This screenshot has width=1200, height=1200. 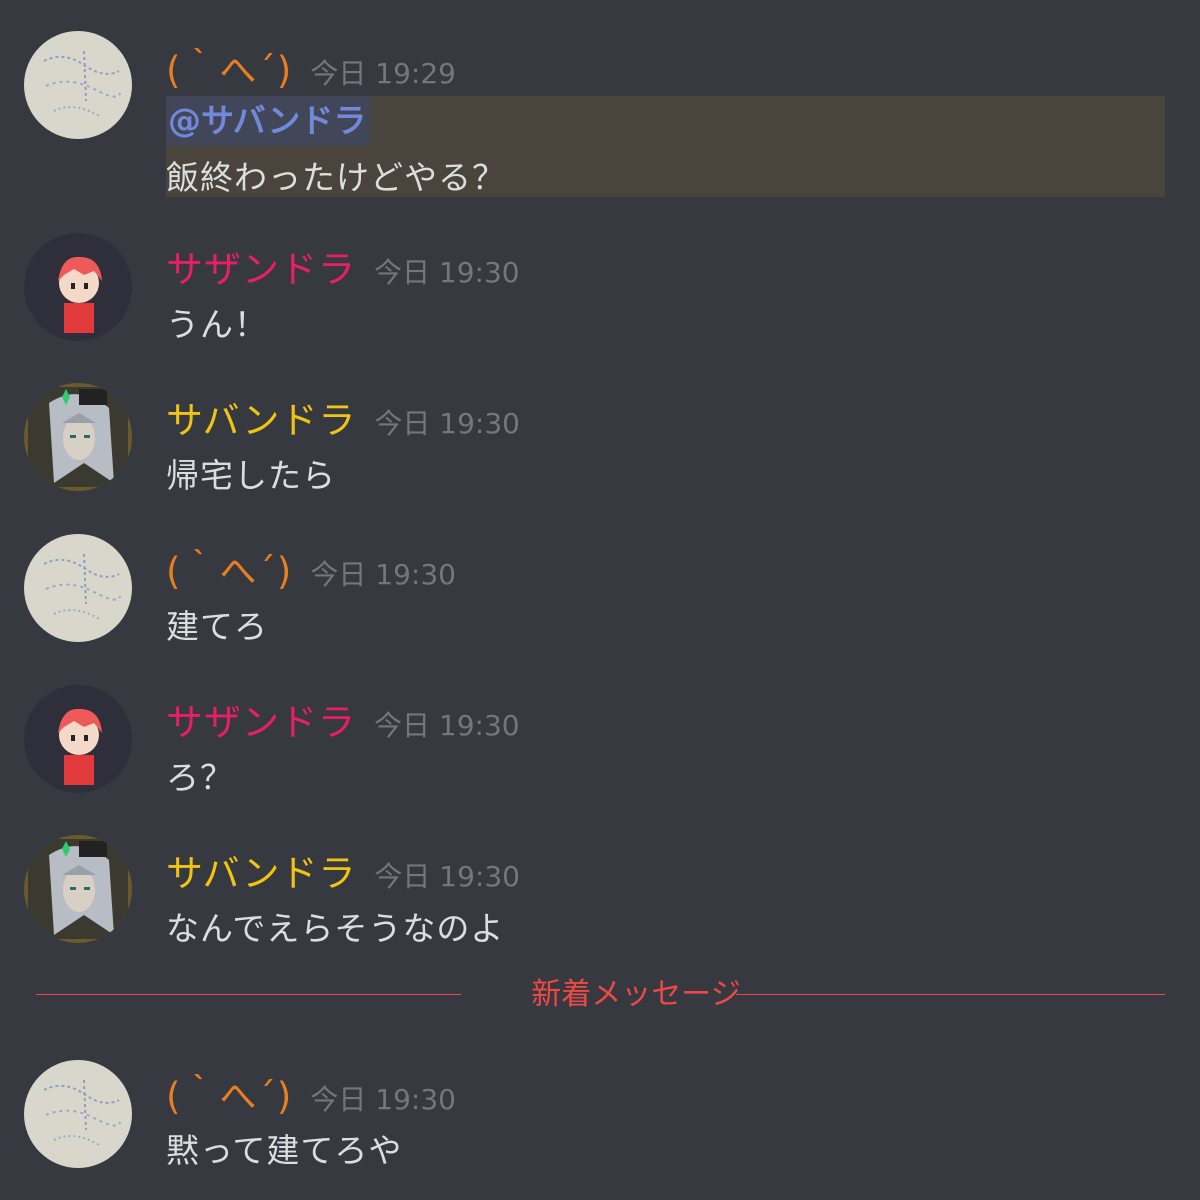 What do you see at coordinates (335, 928) in the screenshot?
I see `message-text: なんでえらそうなのよ` at bounding box center [335, 928].